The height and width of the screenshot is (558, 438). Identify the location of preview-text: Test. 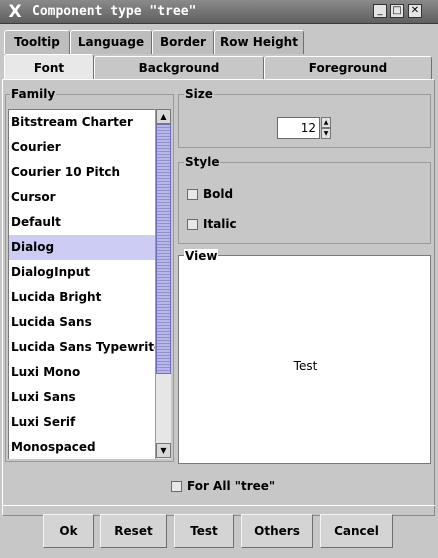
(305, 366).